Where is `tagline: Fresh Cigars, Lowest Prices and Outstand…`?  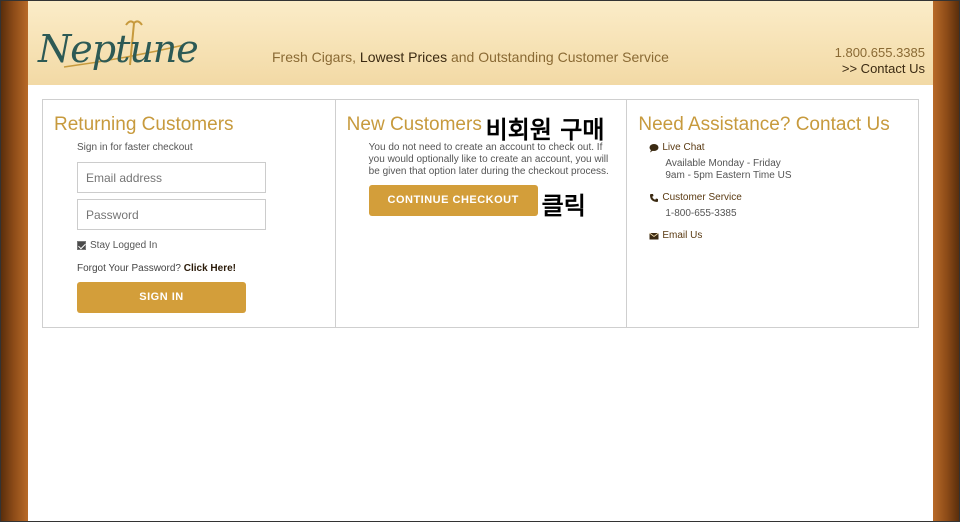 tagline: Fresh Cigars, Lowest Prices and Outstand… is located at coordinates (470, 57).